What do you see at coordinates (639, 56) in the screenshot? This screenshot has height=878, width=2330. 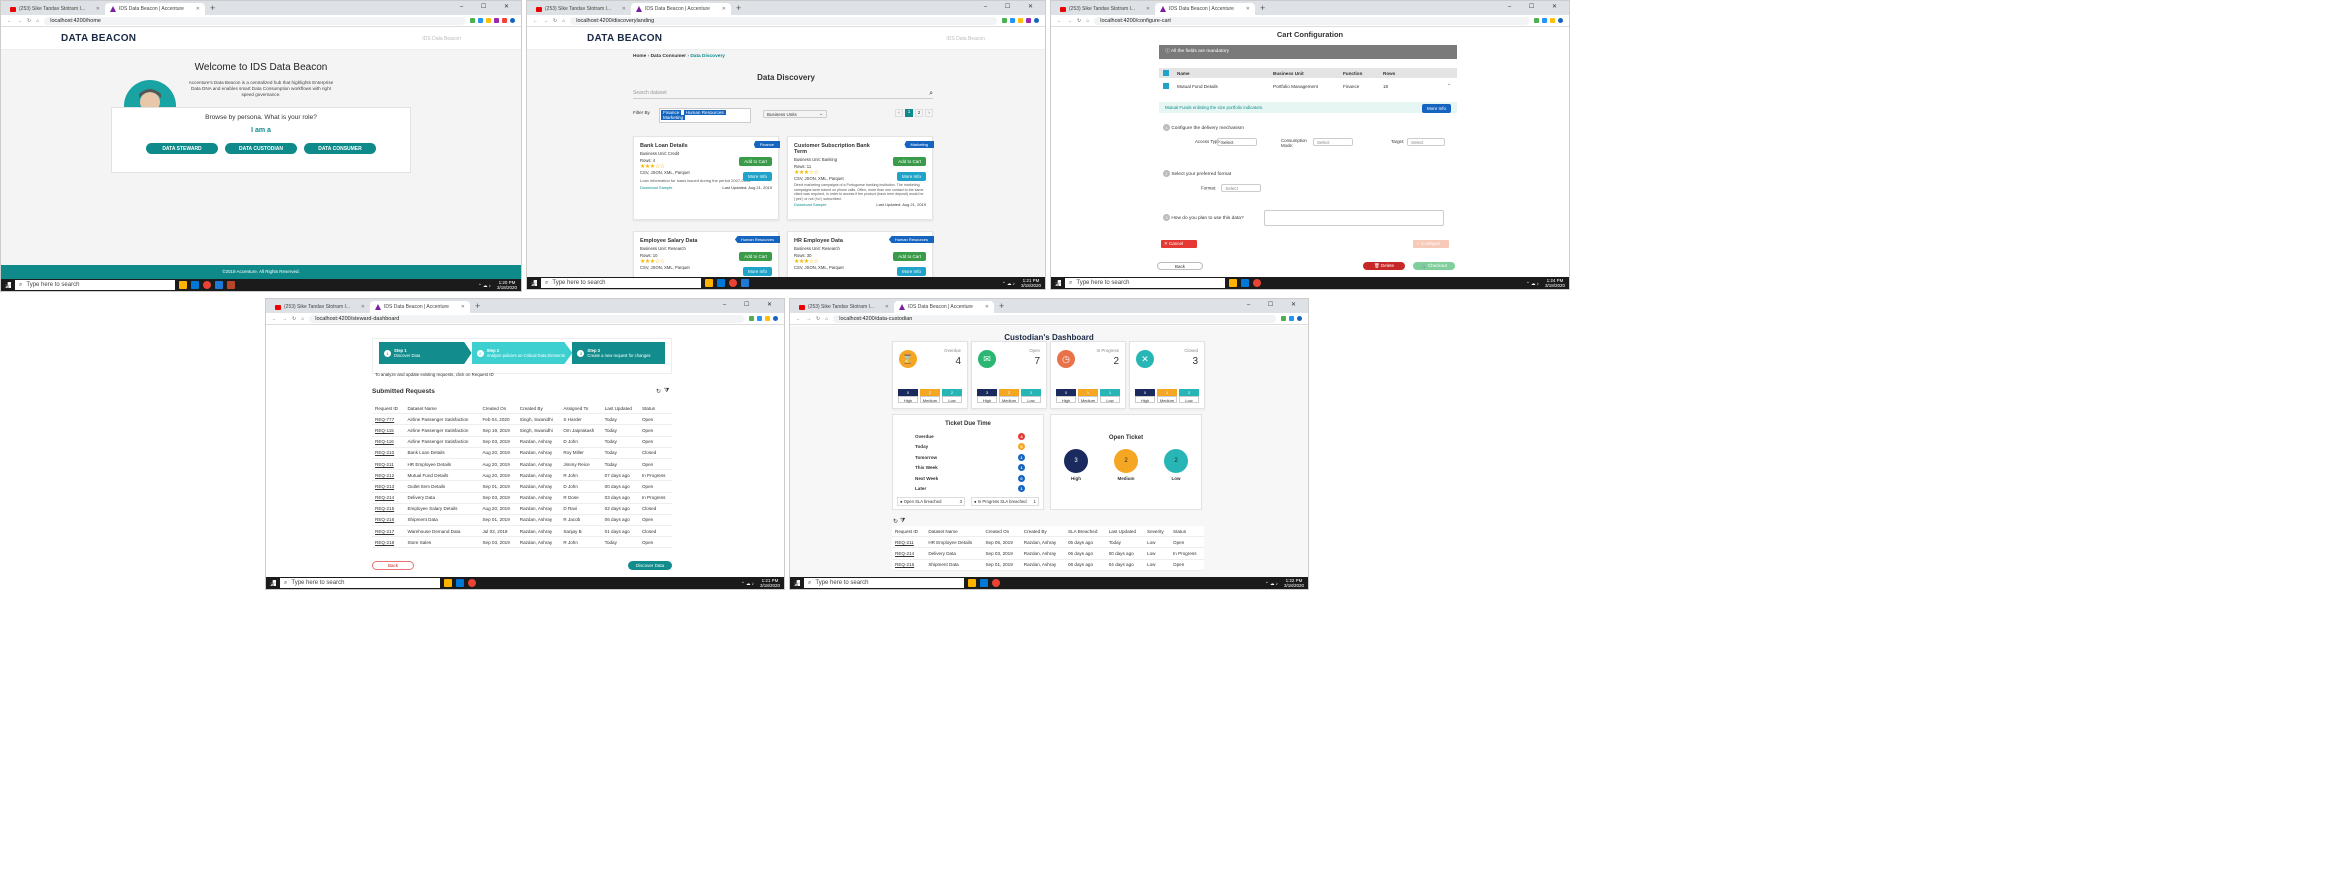 I see `breadcrumb-home: Home` at bounding box center [639, 56].